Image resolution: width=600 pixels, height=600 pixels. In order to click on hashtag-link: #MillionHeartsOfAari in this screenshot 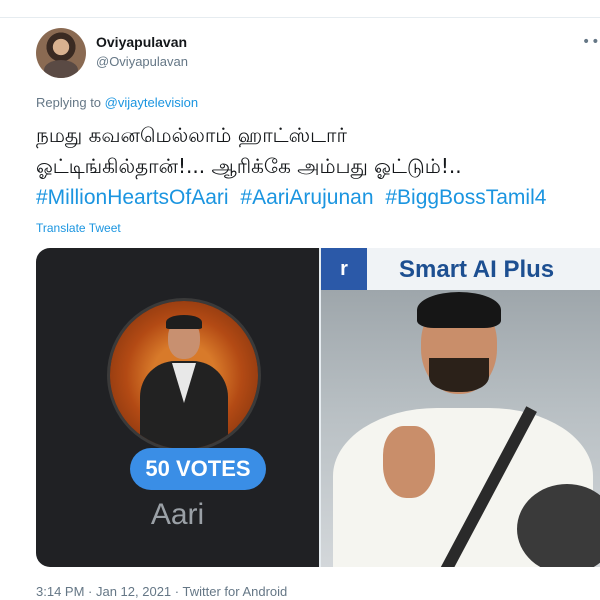, I will do `click(132, 197)`.